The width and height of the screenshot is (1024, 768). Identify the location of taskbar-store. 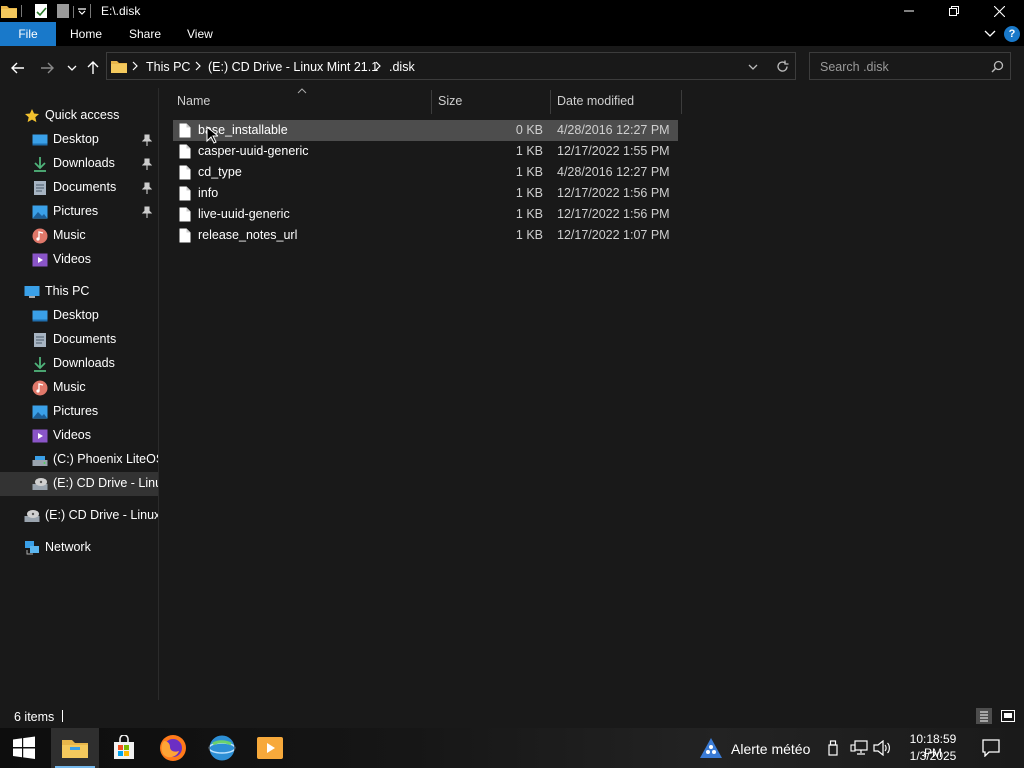
(124, 748).